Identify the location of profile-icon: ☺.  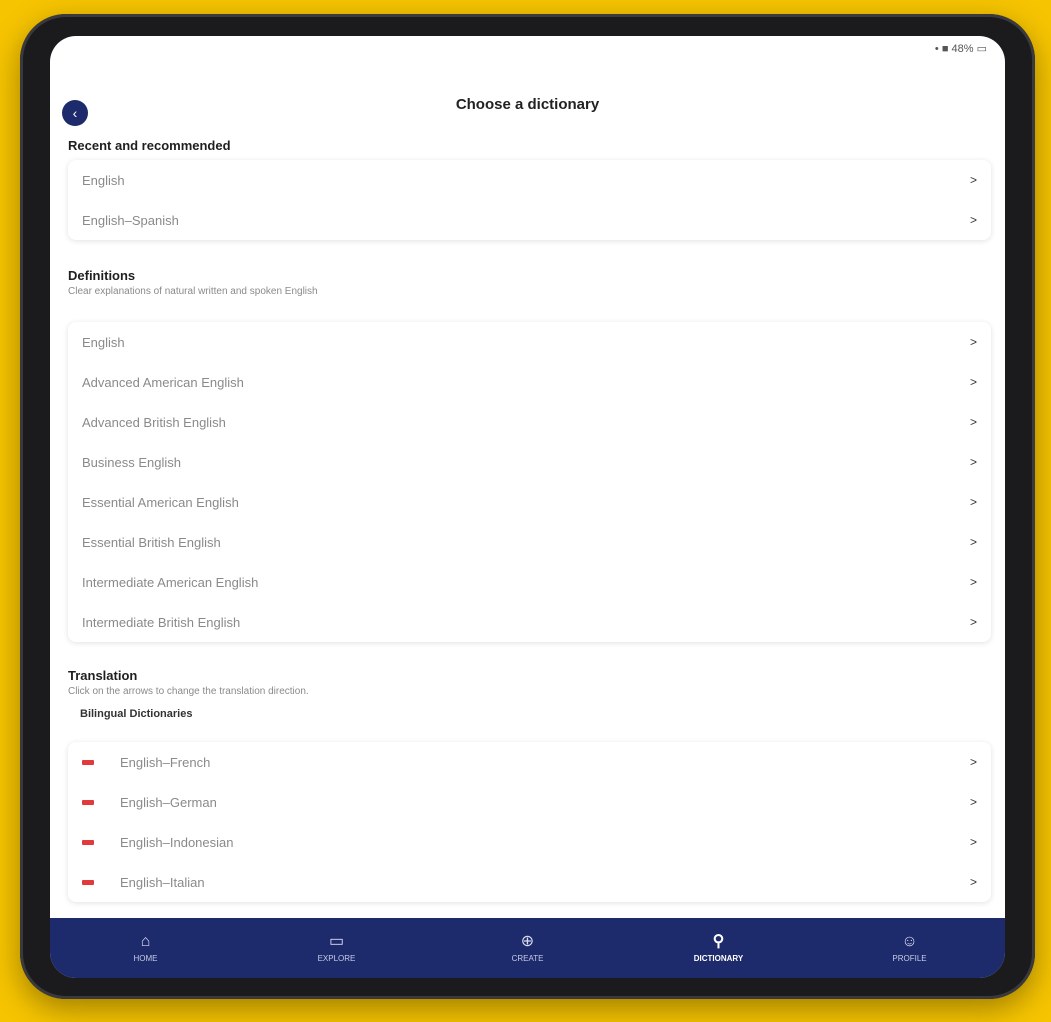
(909, 941).